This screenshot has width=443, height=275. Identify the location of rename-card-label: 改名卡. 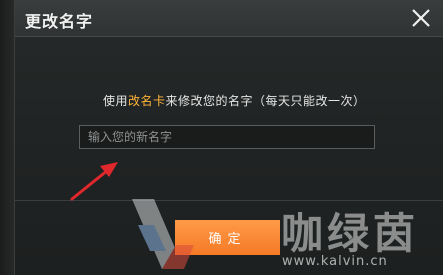
(147, 101).